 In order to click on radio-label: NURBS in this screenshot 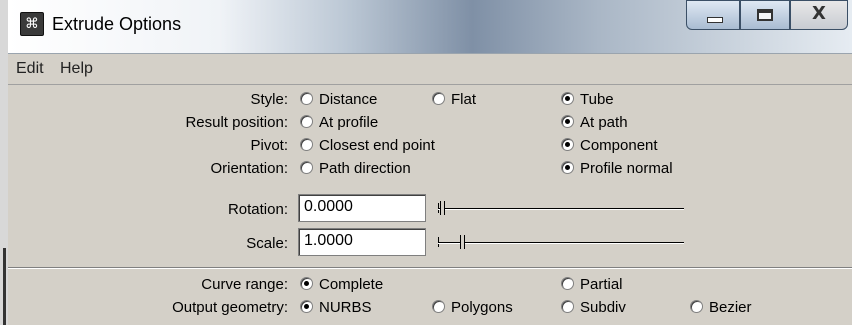, I will do `click(345, 307)`.